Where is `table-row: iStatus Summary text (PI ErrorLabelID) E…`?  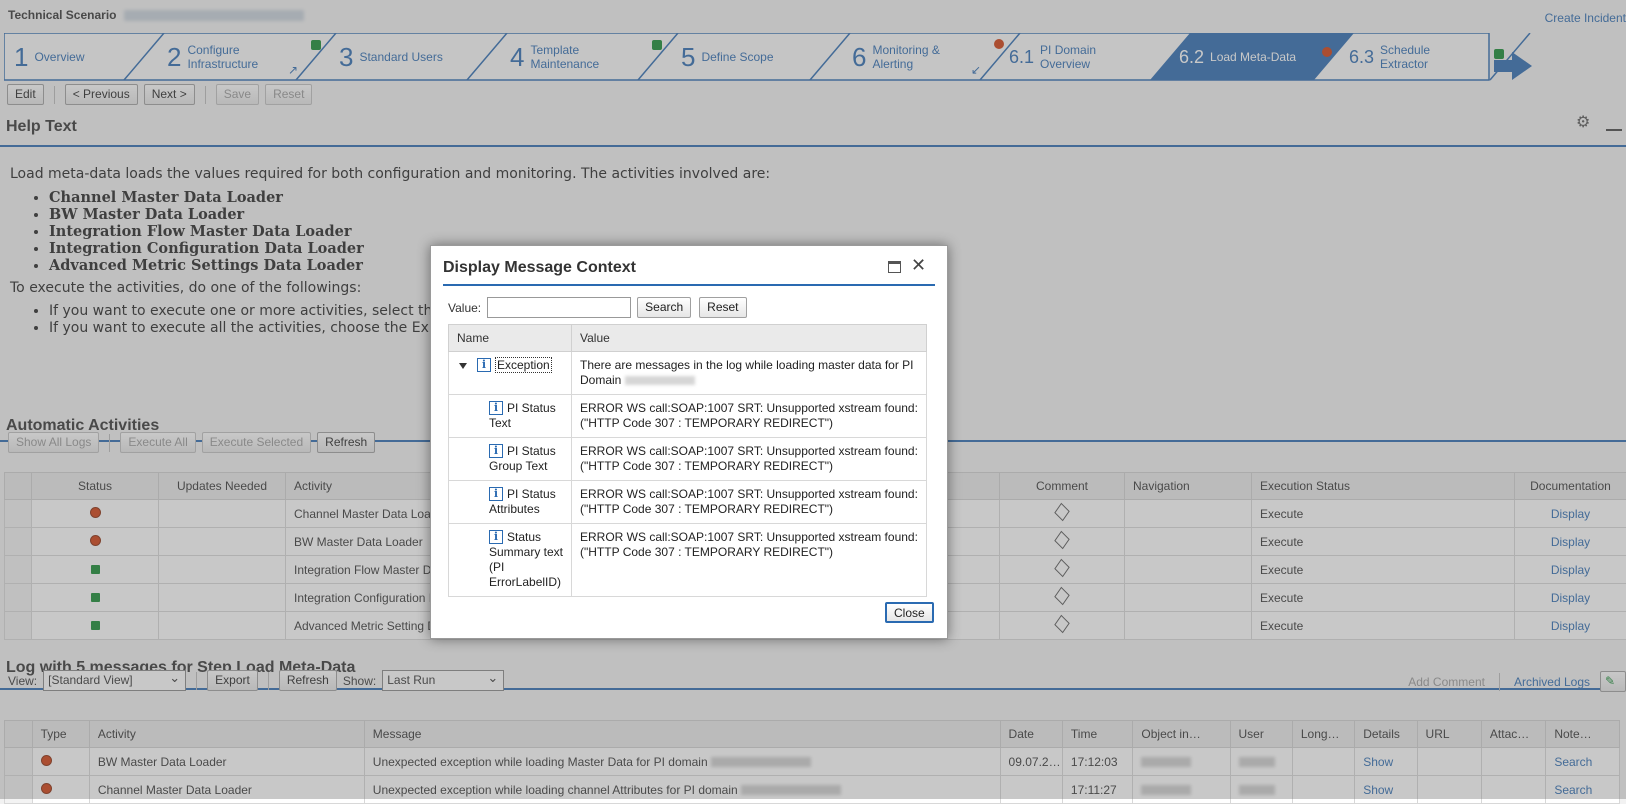
table-row: iStatus Summary text (PI ErrorLabelID) E… is located at coordinates (688, 560).